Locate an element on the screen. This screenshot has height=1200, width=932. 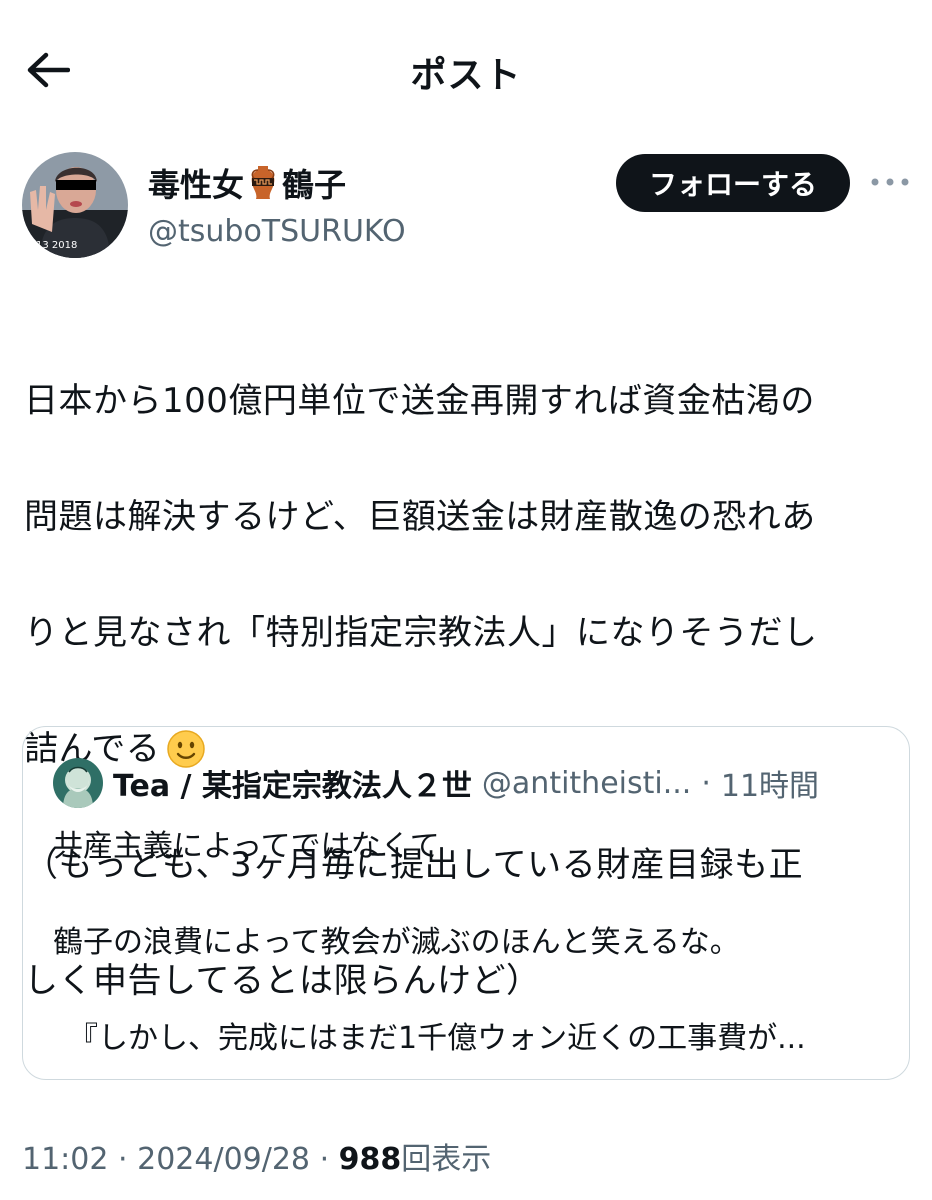
post-date: 2024/09/28 is located at coordinates (223, 1159).